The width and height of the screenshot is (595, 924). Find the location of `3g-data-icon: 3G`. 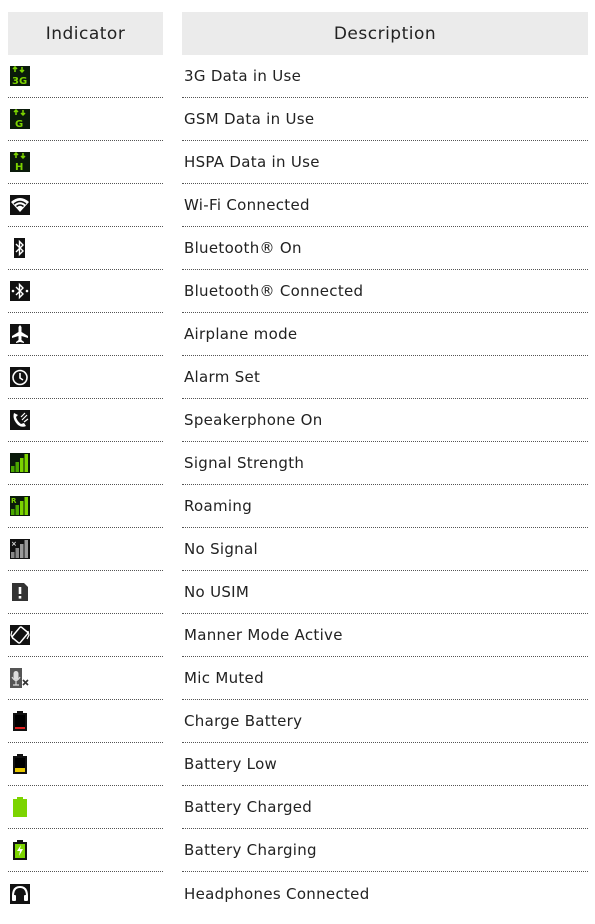

3g-data-icon: 3G is located at coordinates (20, 76).